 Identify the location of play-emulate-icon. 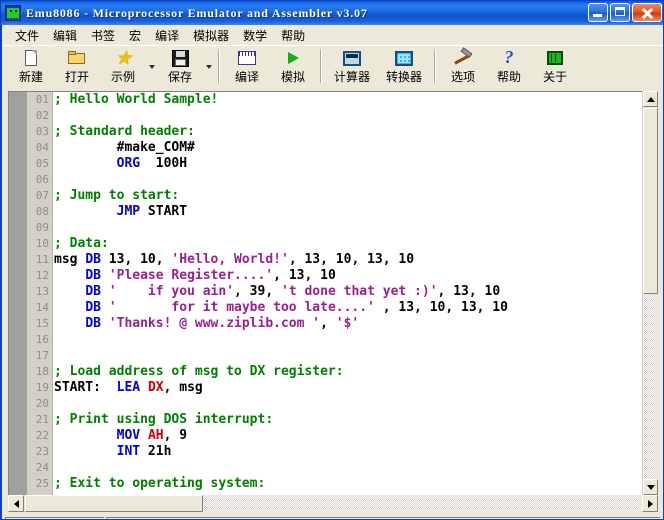
(293, 58).